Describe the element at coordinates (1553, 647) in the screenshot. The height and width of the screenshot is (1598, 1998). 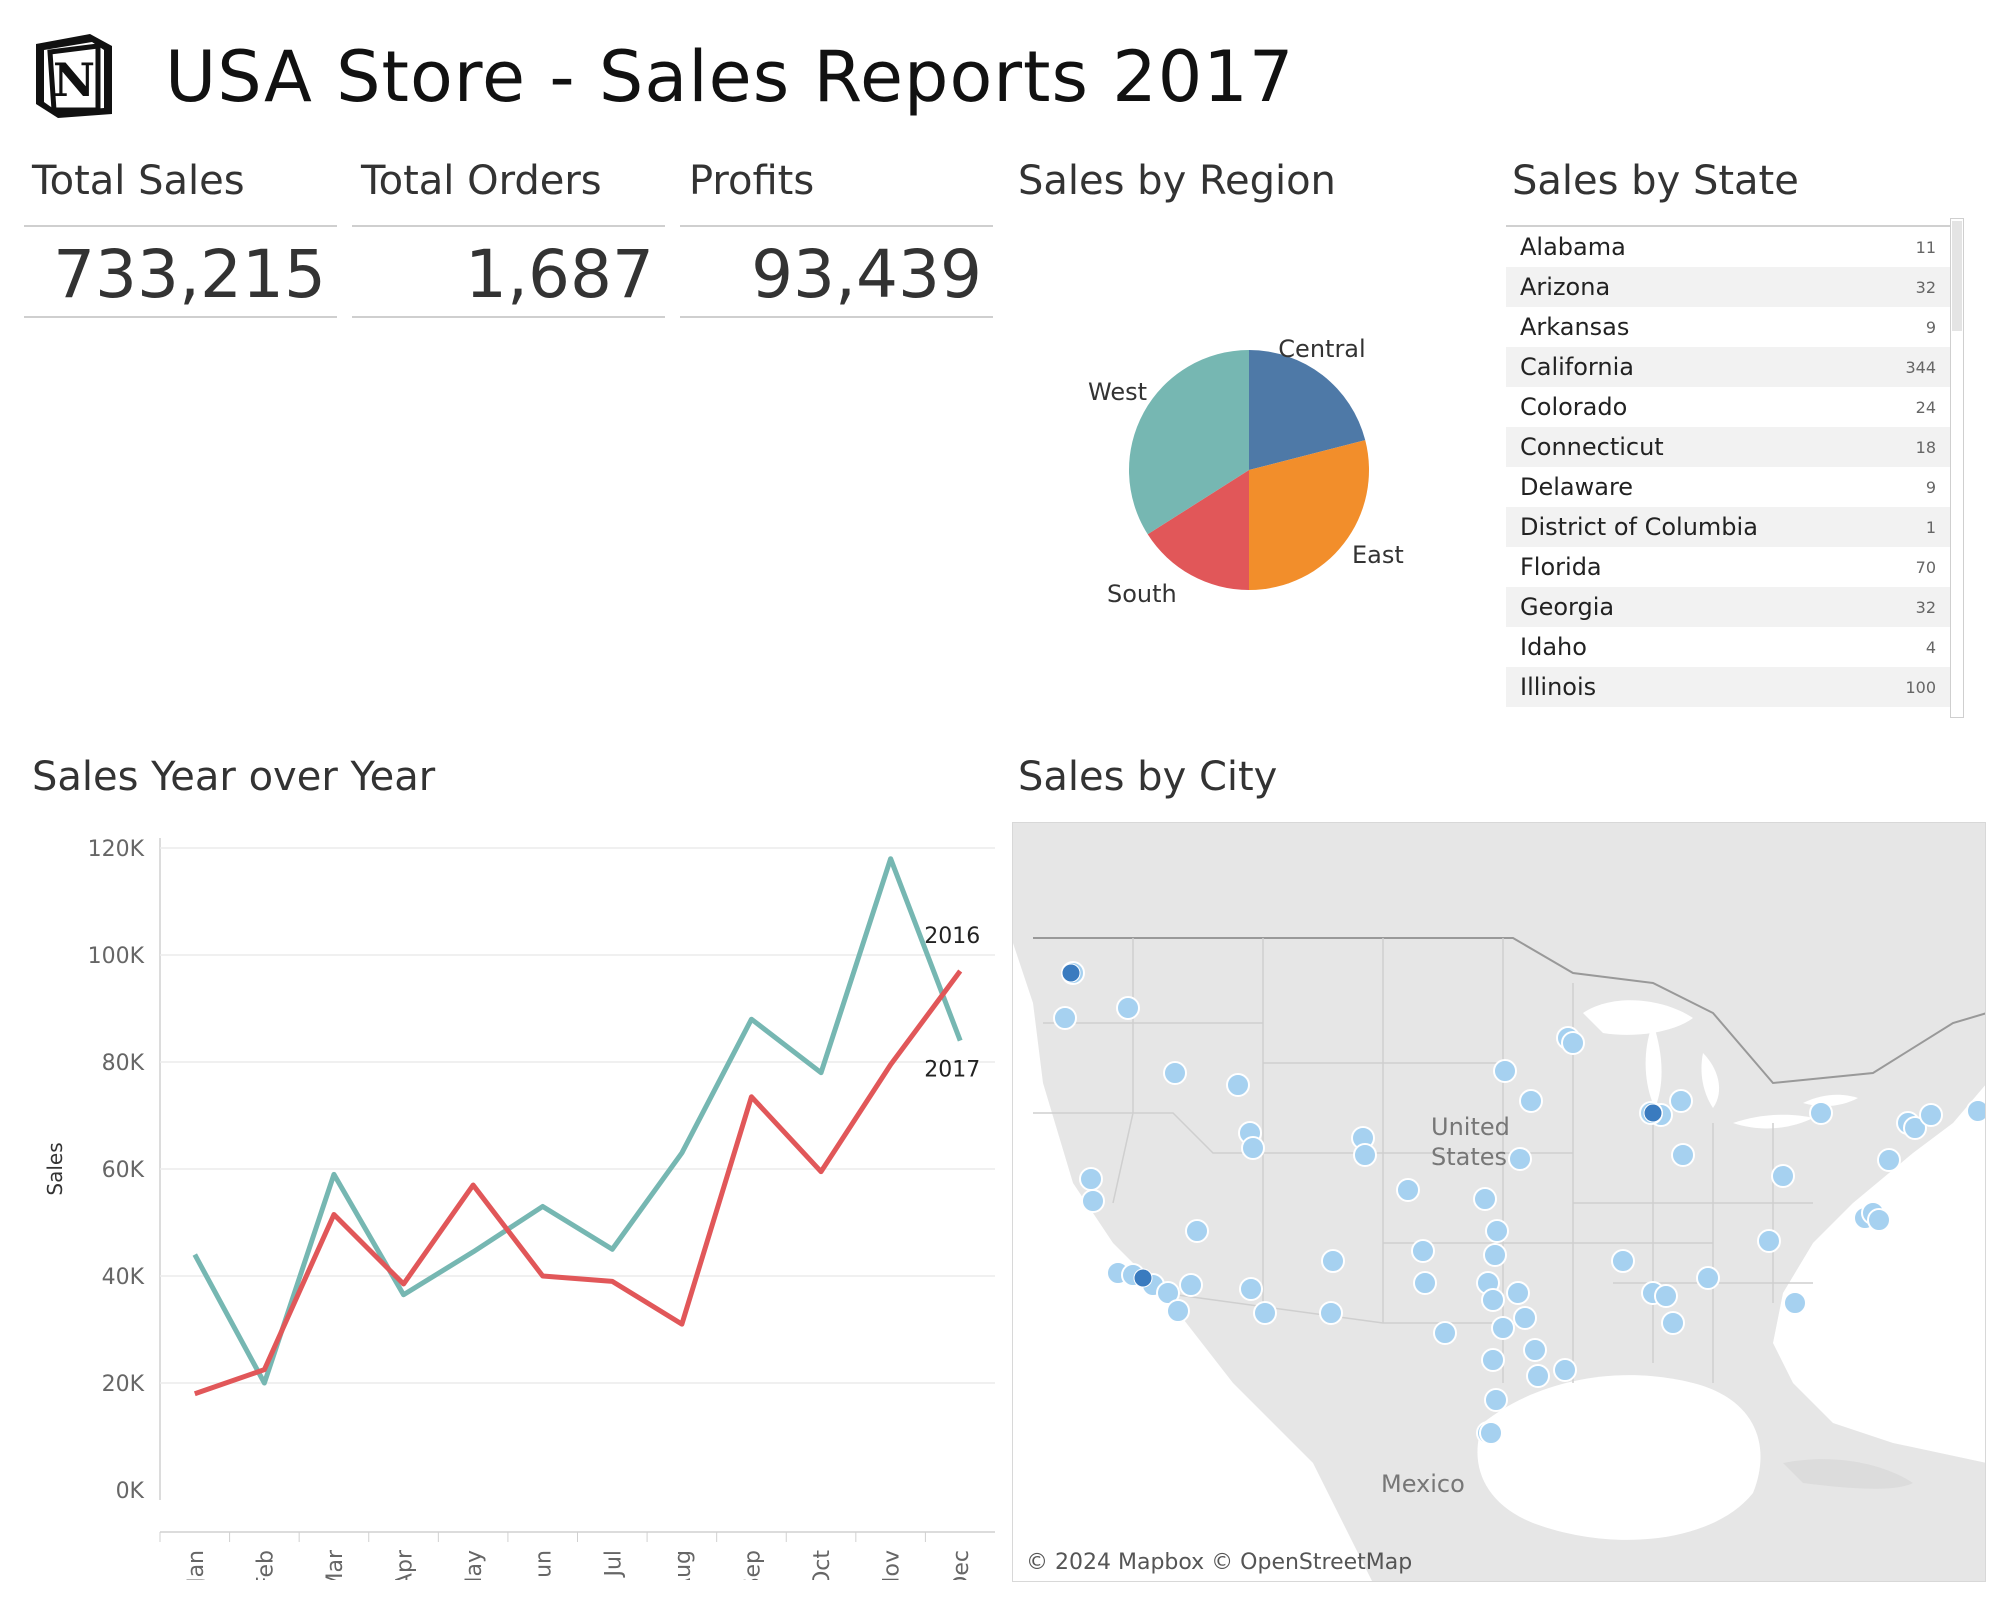
I see `state-name: Idaho` at that location.